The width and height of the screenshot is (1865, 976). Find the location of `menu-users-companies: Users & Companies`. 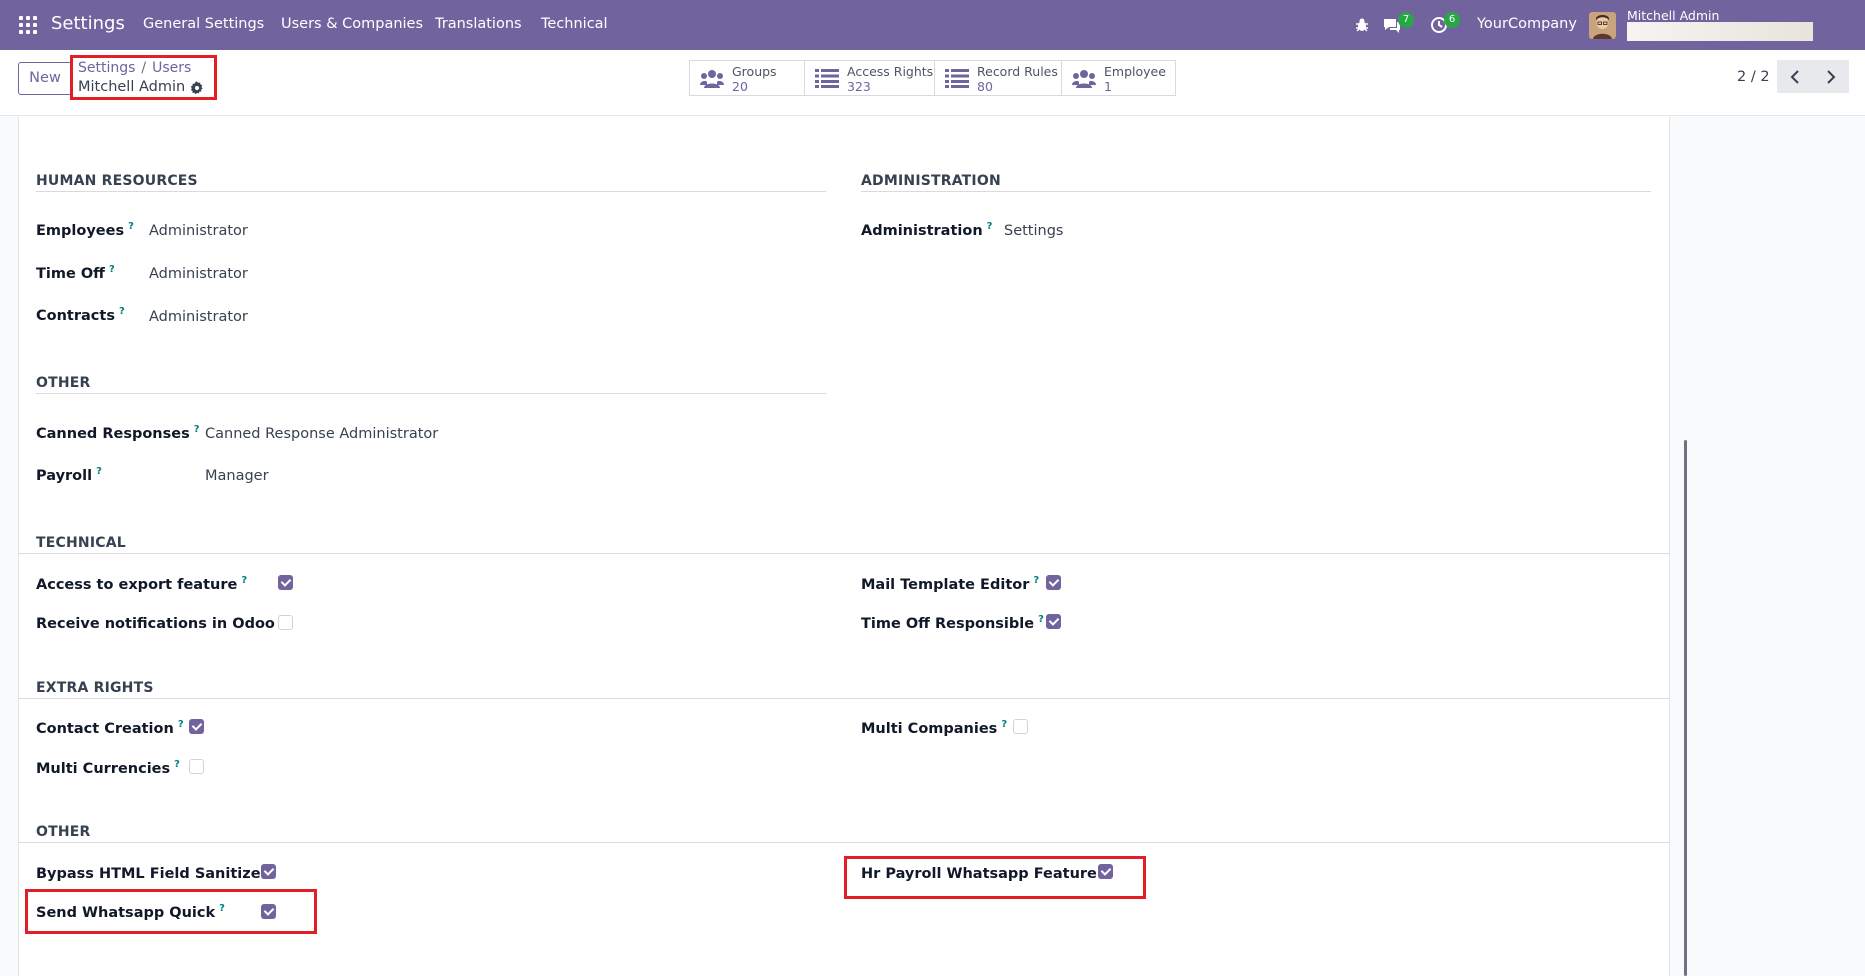

menu-users-companies: Users & Companies is located at coordinates (352, 24).